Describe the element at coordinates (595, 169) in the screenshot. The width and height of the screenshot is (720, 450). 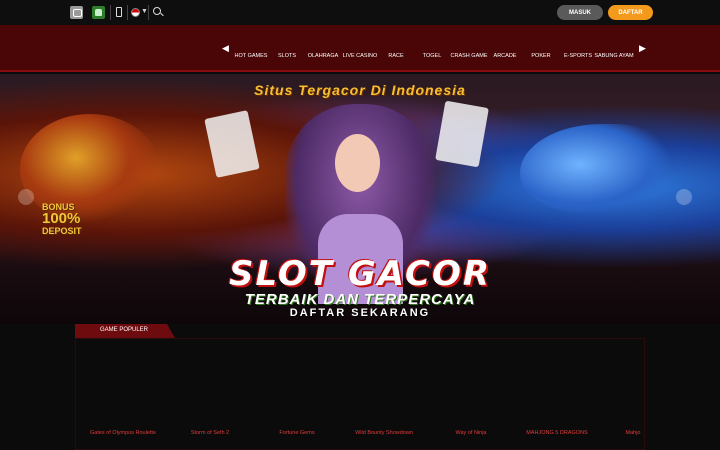
I see `shark-artwork` at that location.